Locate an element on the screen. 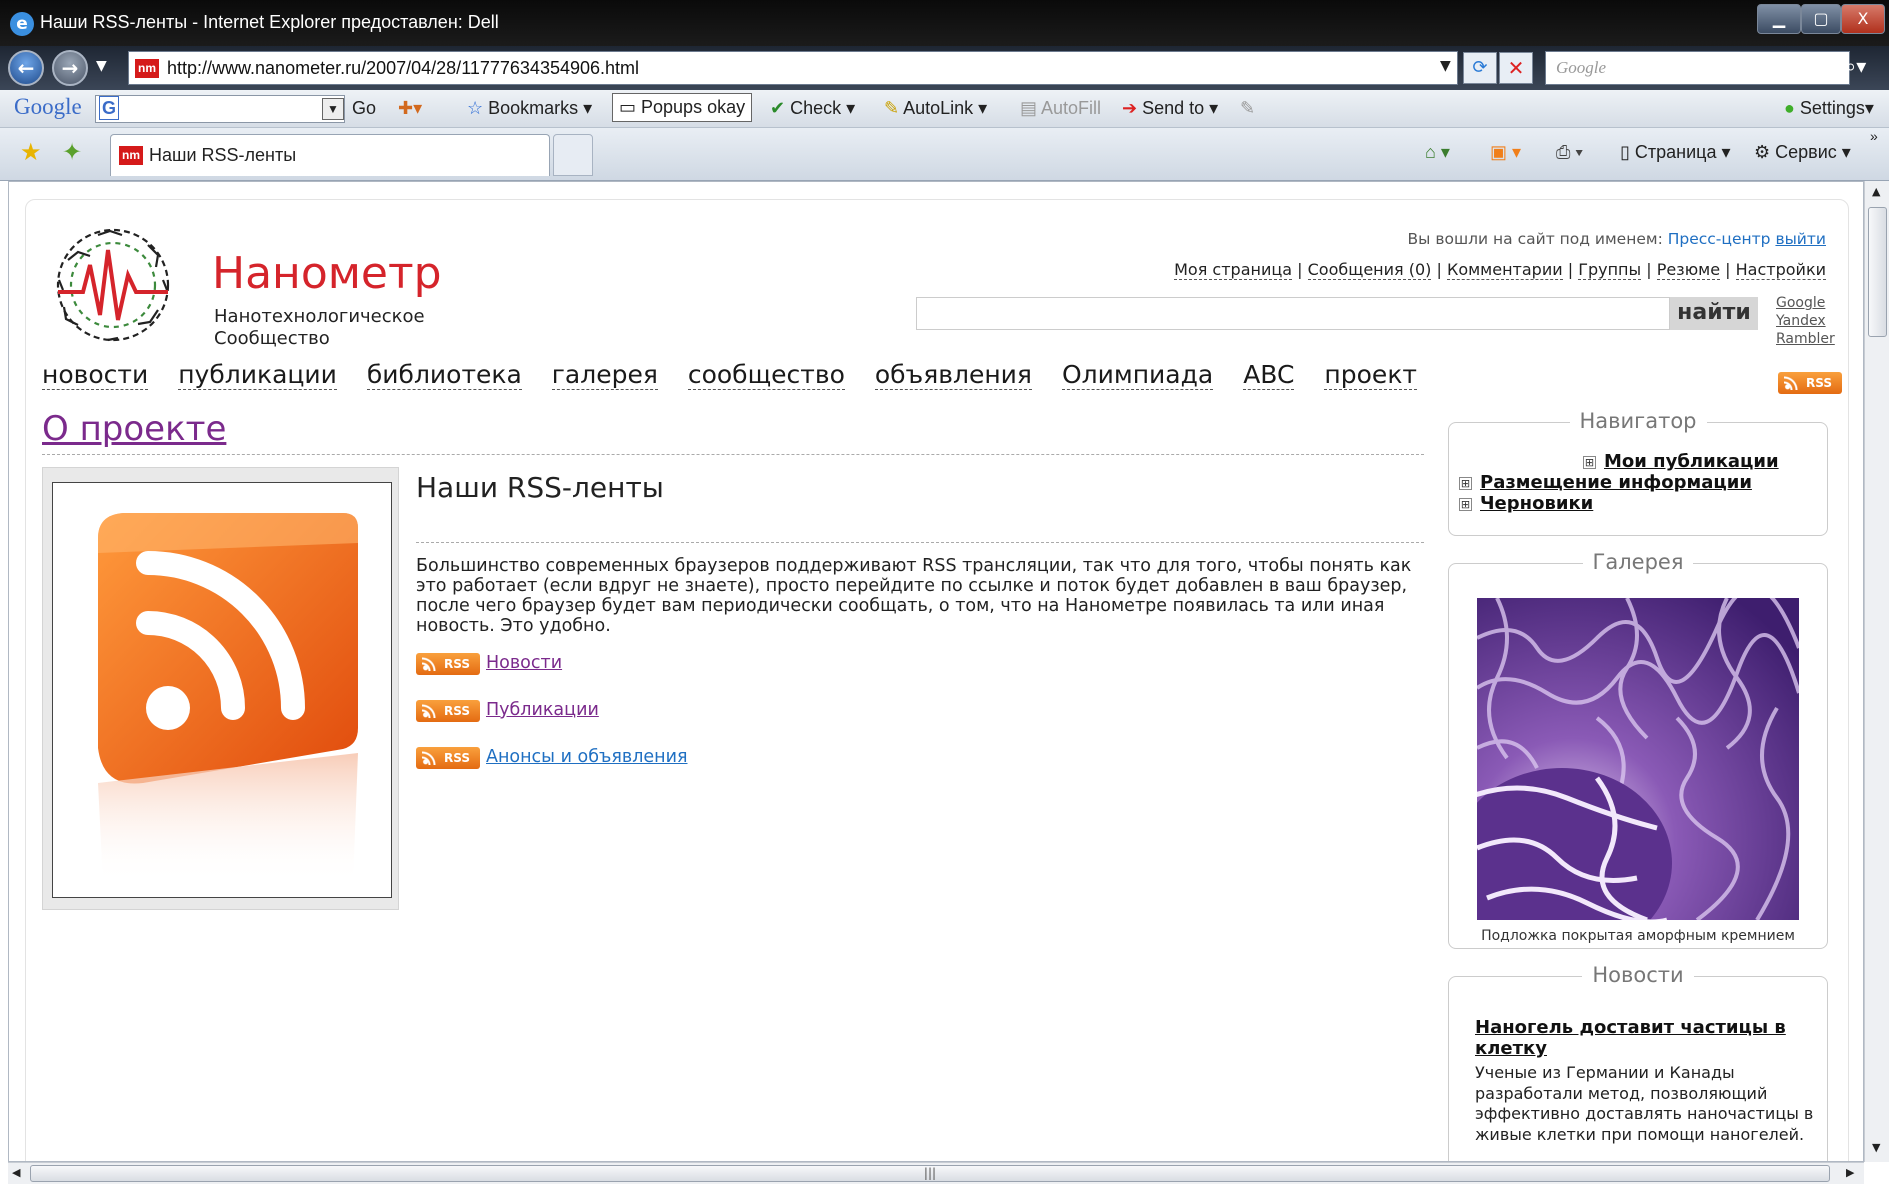 This screenshot has width=1889, height=1184. history-dropdown: ▼ is located at coordinates (101, 66).